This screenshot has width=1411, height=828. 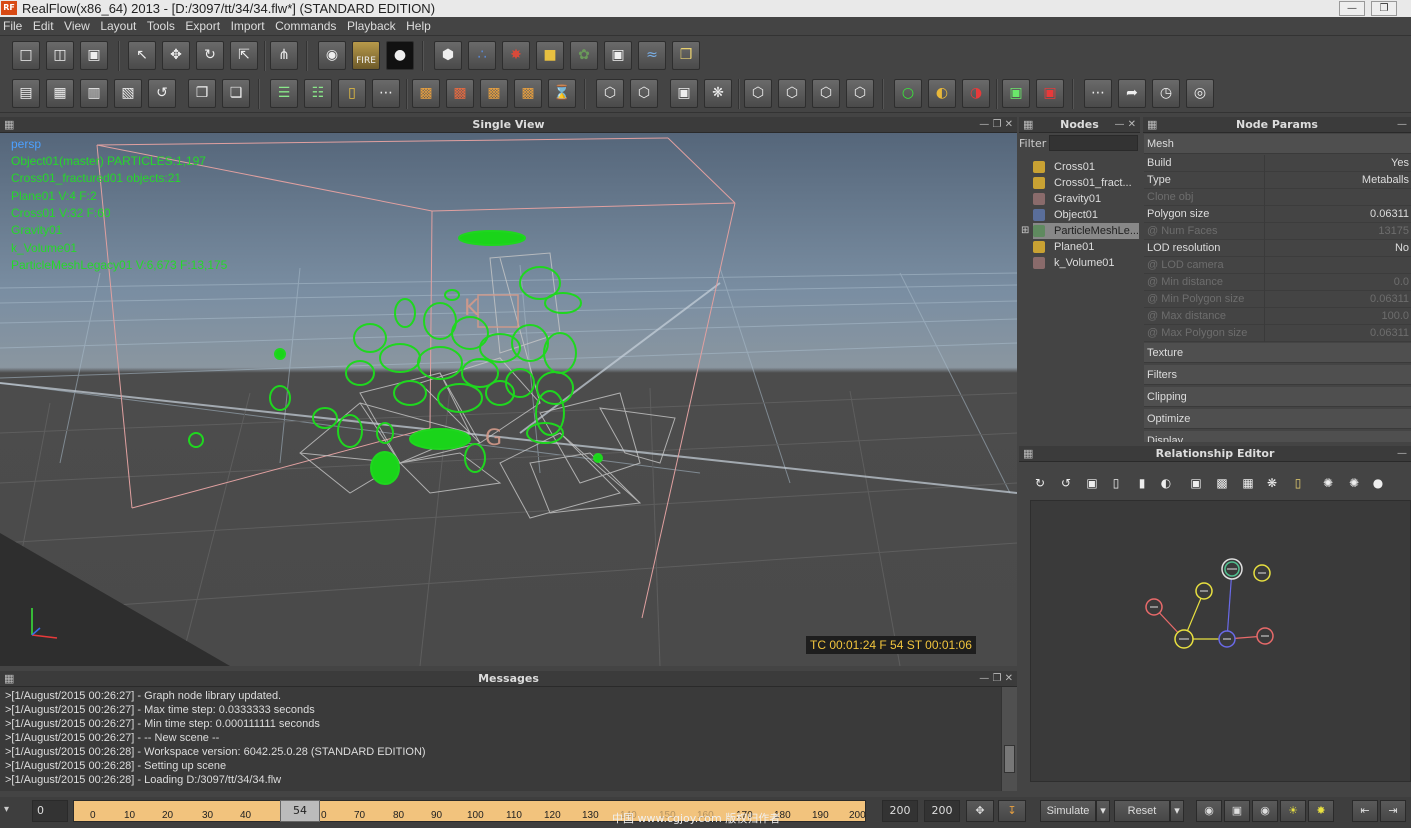 What do you see at coordinates (1050, 93) in the screenshot?
I see `save-cache-red-icon: ▣` at bounding box center [1050, 93].